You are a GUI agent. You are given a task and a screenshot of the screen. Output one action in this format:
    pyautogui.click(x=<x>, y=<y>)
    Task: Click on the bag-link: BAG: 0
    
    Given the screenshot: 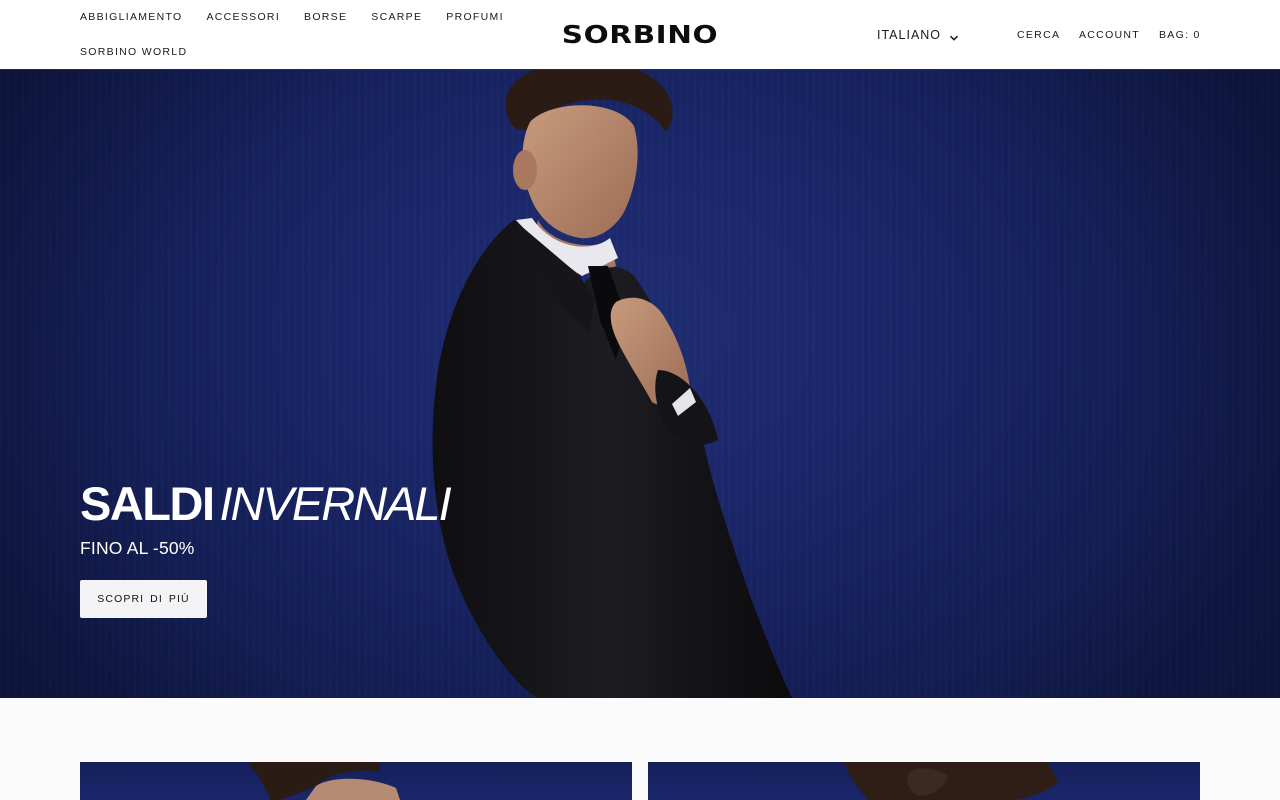 What is the action you would take?
    pyautogui.click(x=1180, y=35)
    